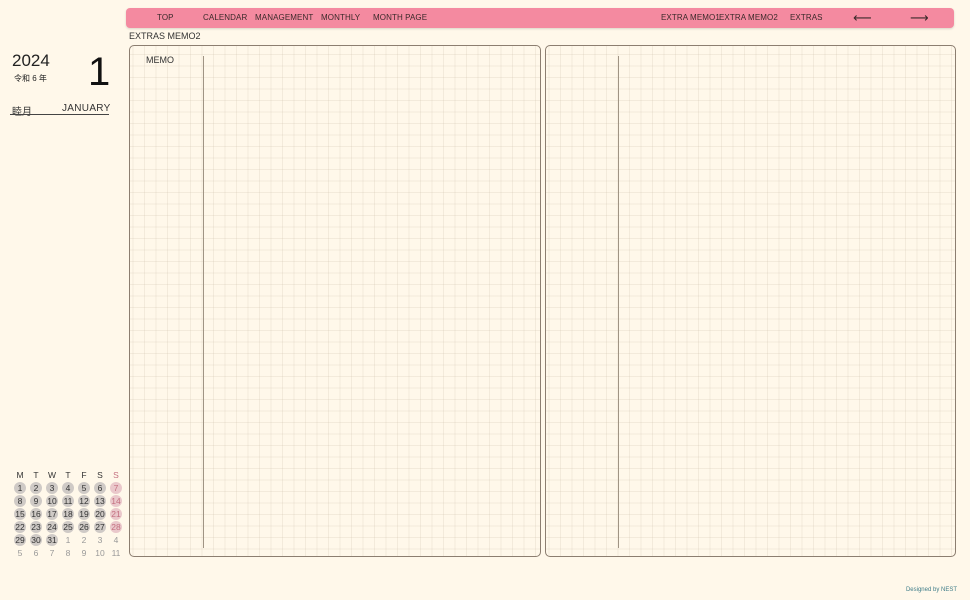 The width and height of the screenshot is (970, 600). I want to click on calendar-week-row: 8 9 10 11 12 13 14, so click(68, 501).